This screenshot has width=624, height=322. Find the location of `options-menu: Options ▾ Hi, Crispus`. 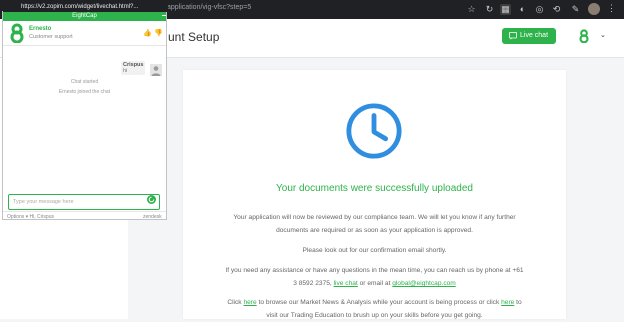

options-menu: Options ▾ Hi, Crispus is located at coordinates (30, 217).